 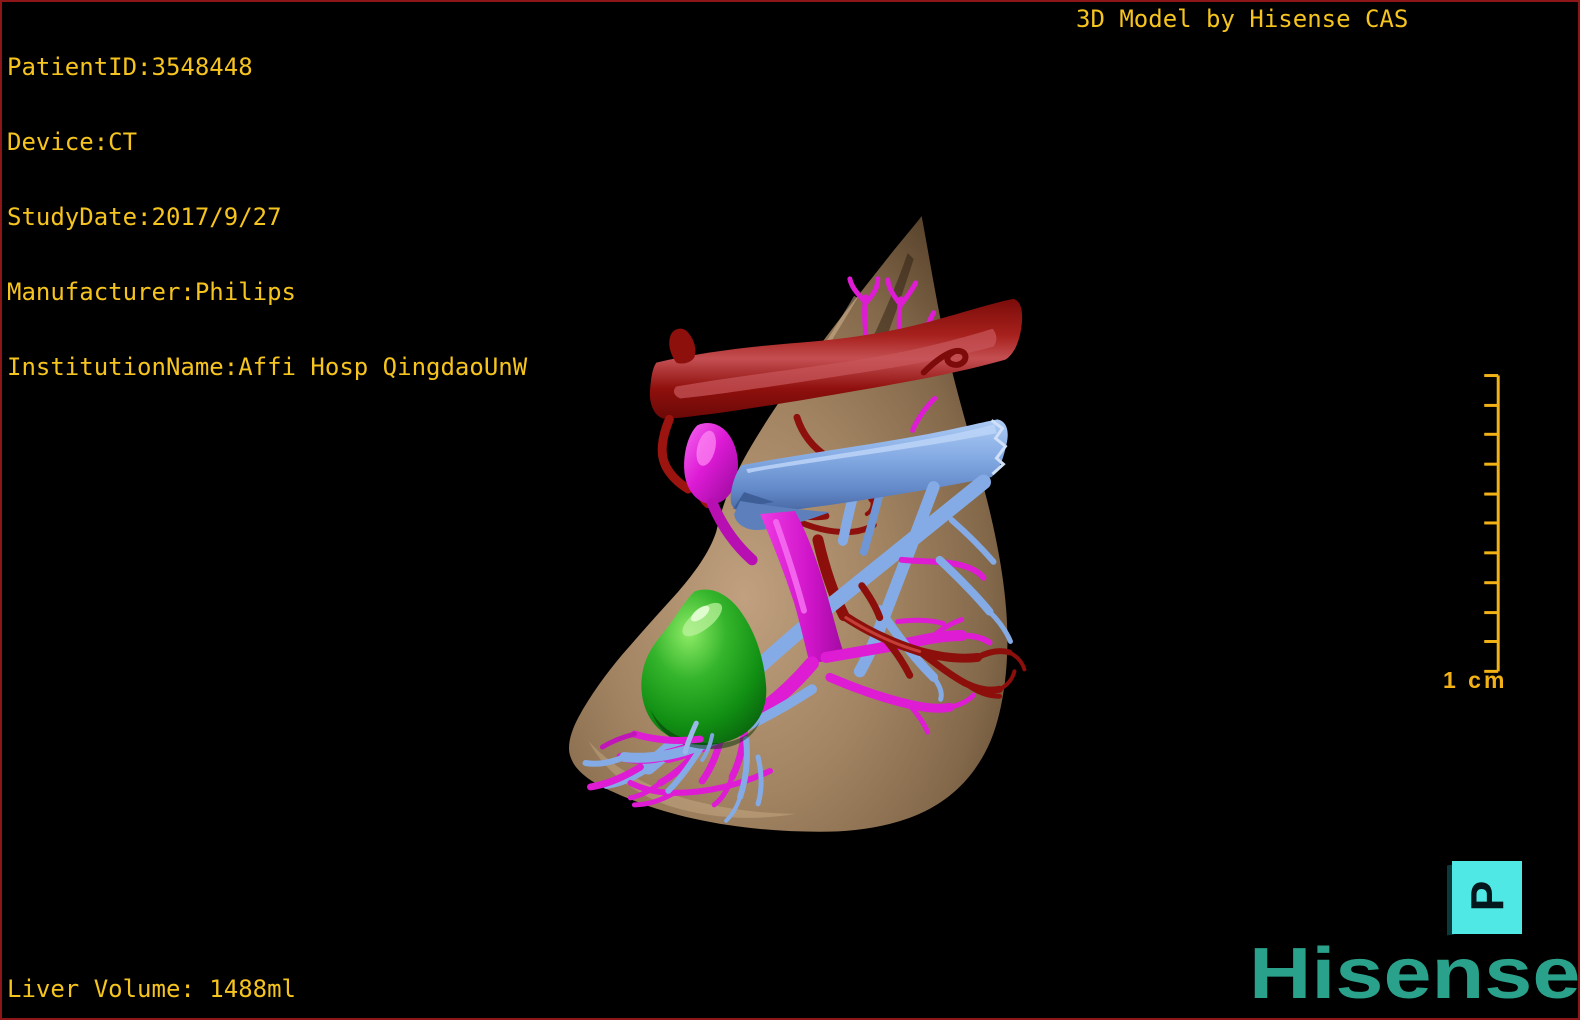 I want to click on device-line: Device:CT, so click(x=72, y=142).